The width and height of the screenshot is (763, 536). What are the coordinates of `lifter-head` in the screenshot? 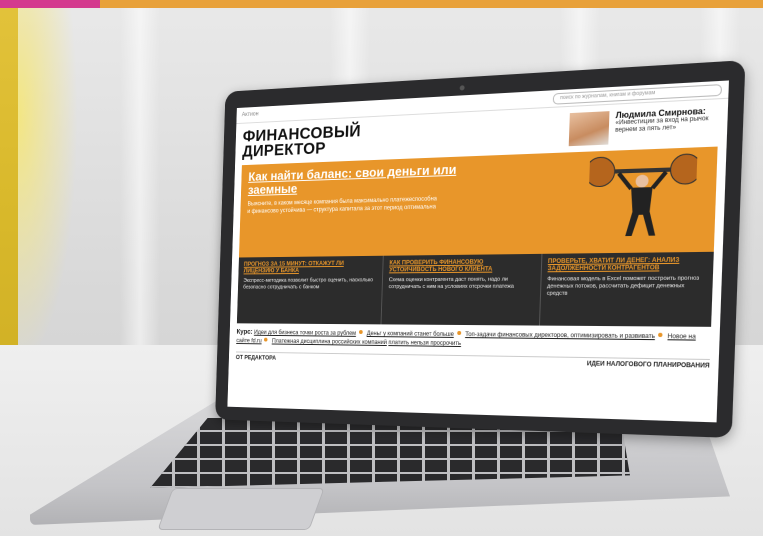 It's located at (642, 181).